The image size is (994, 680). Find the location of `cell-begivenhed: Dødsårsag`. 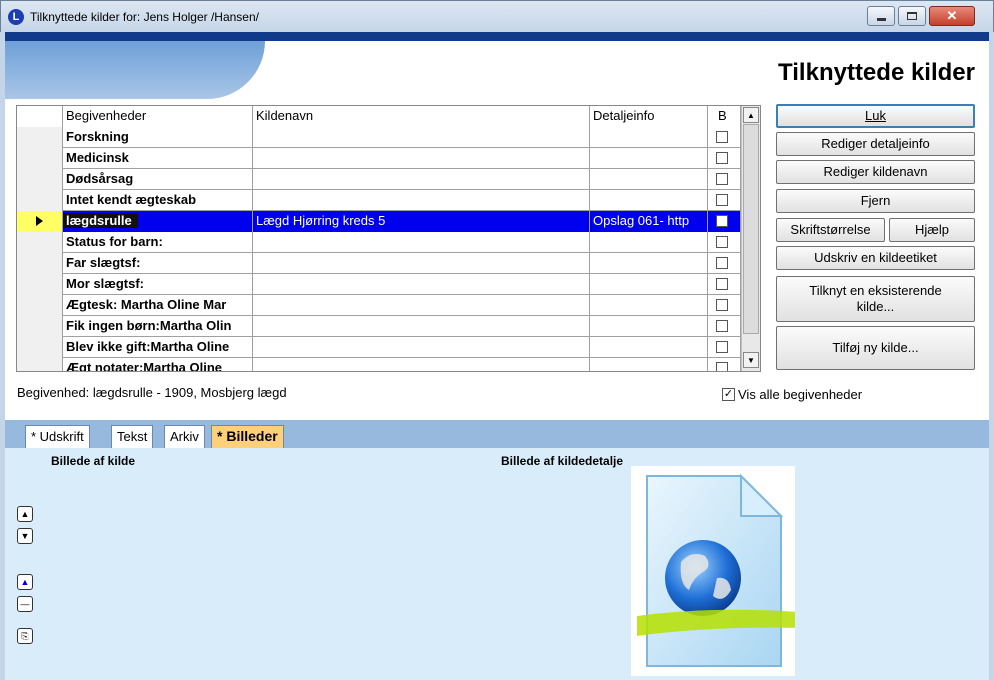

cell-begivenhed: Dødsårsag is located at coordinates (158, 179).